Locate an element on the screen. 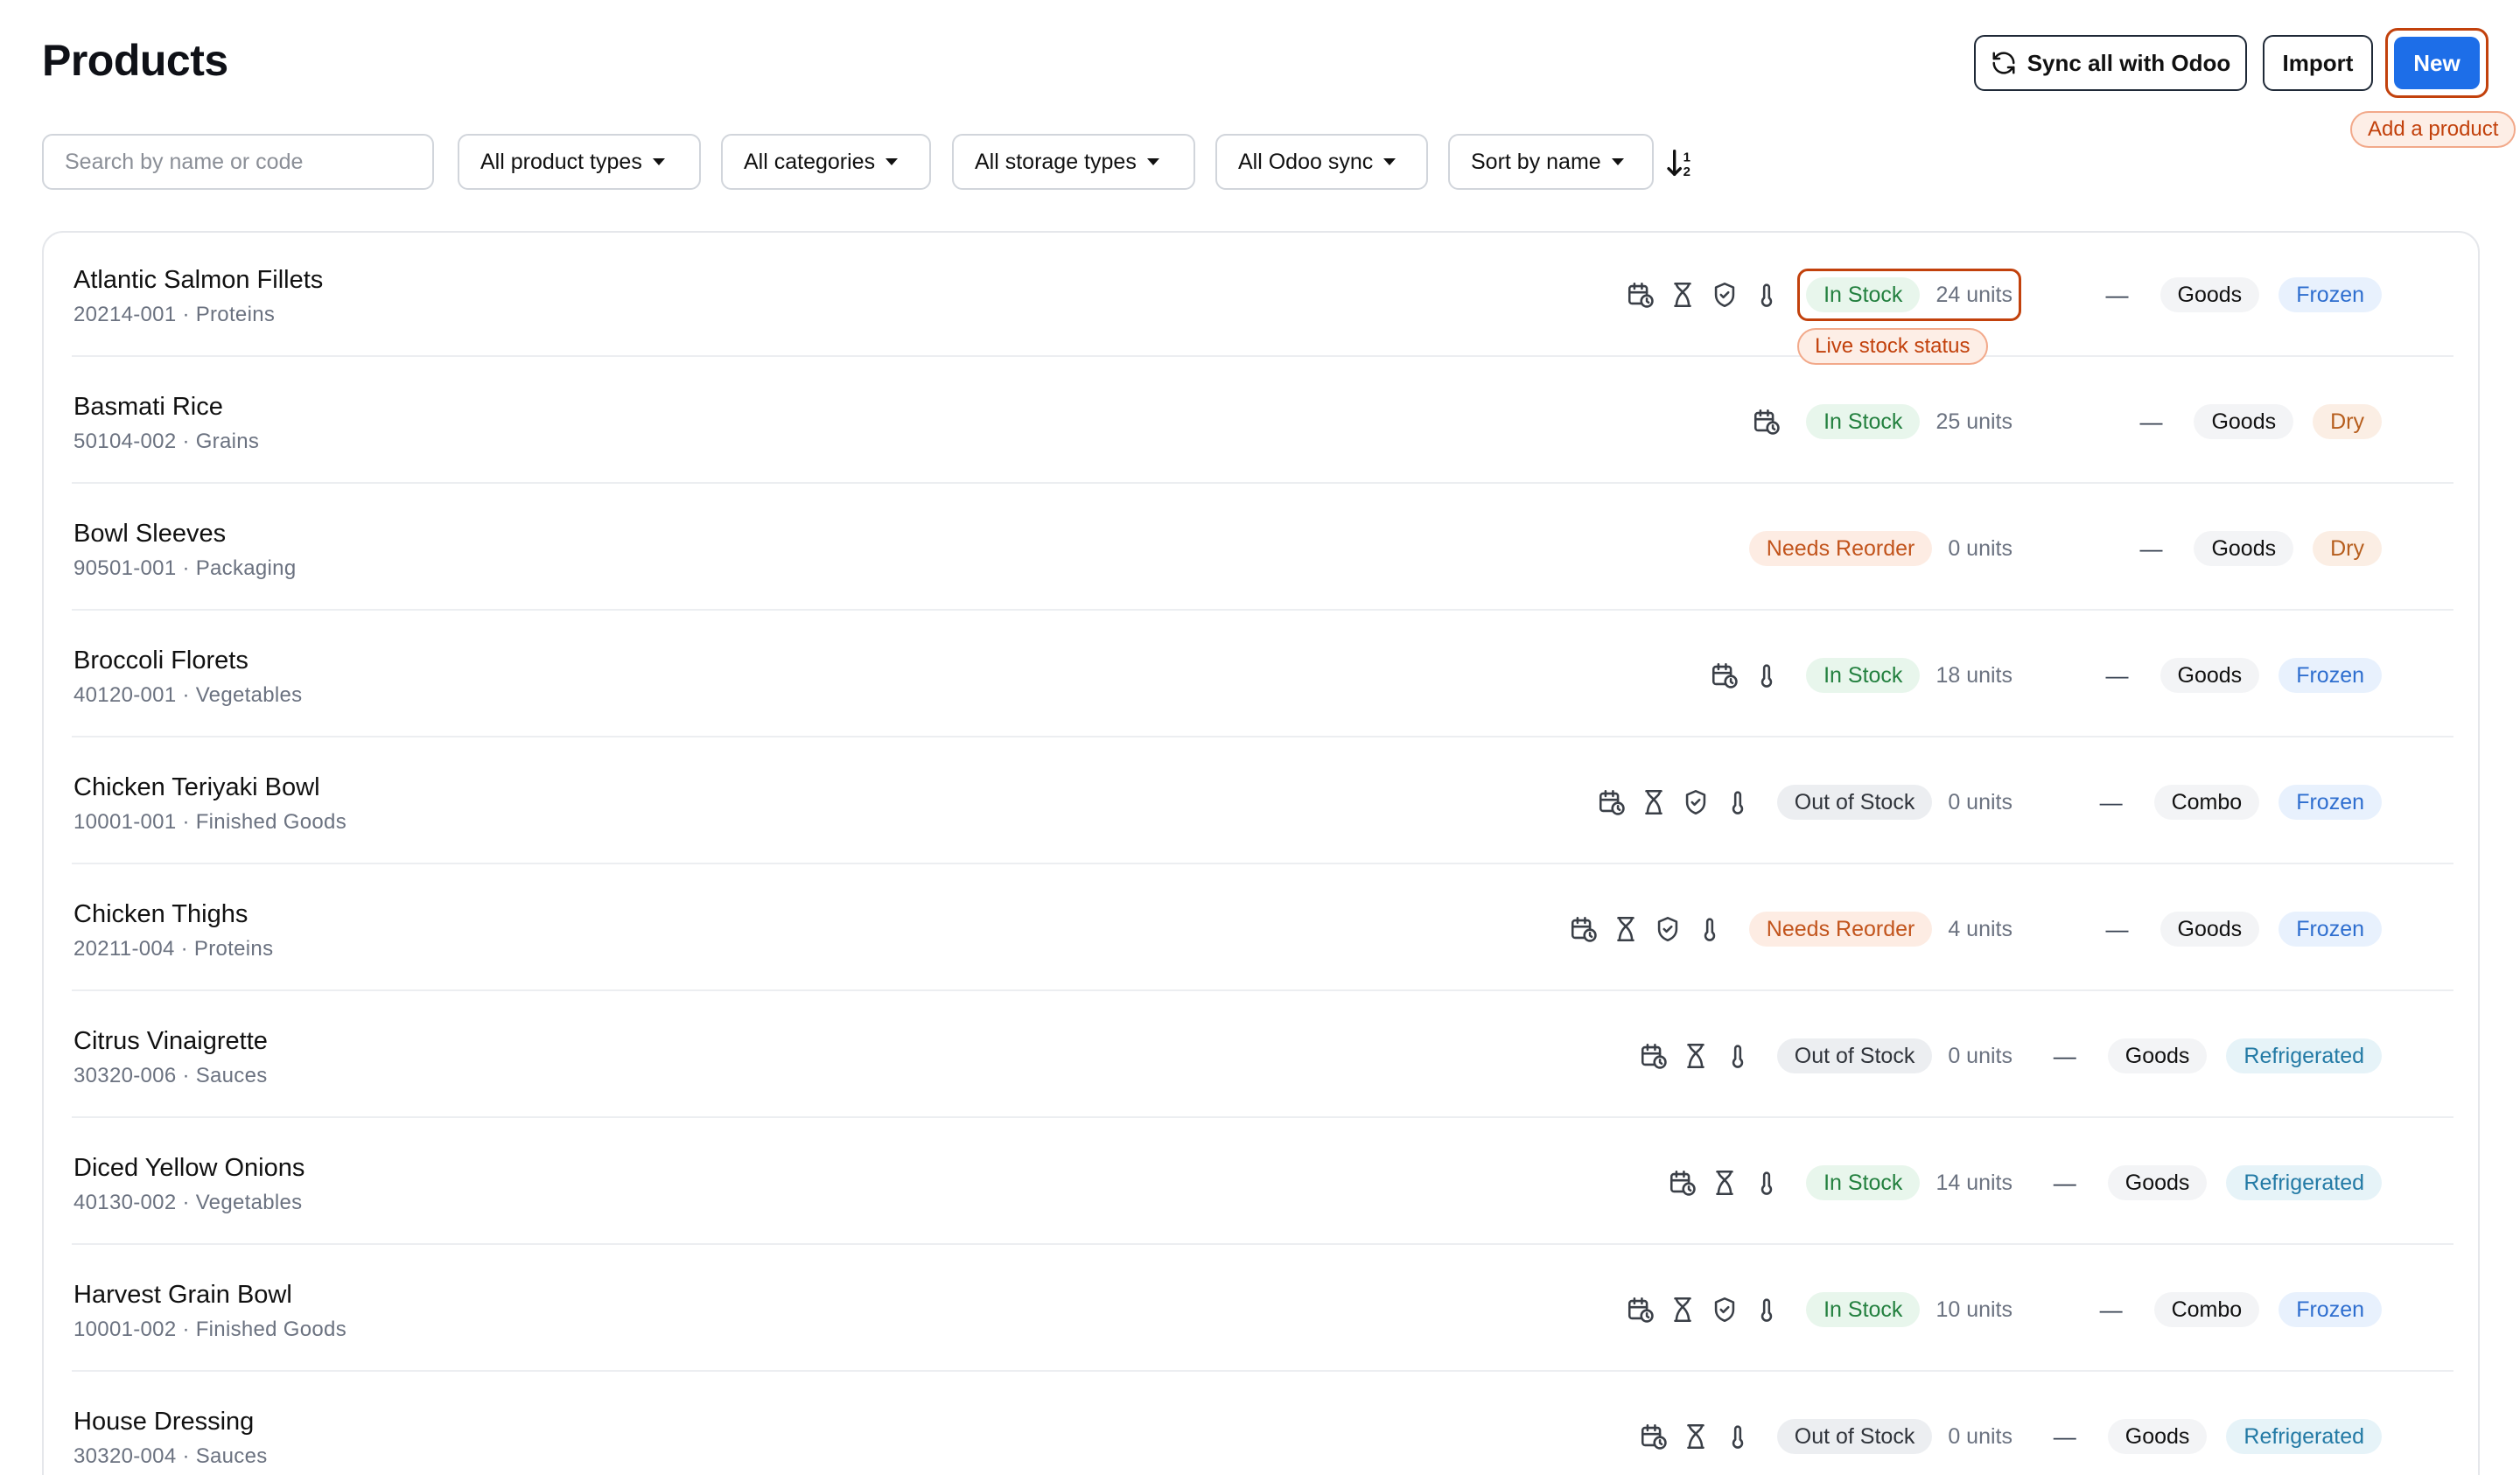  product-name: Harvest Grain Bowl is located at coordinates (183, 1295).